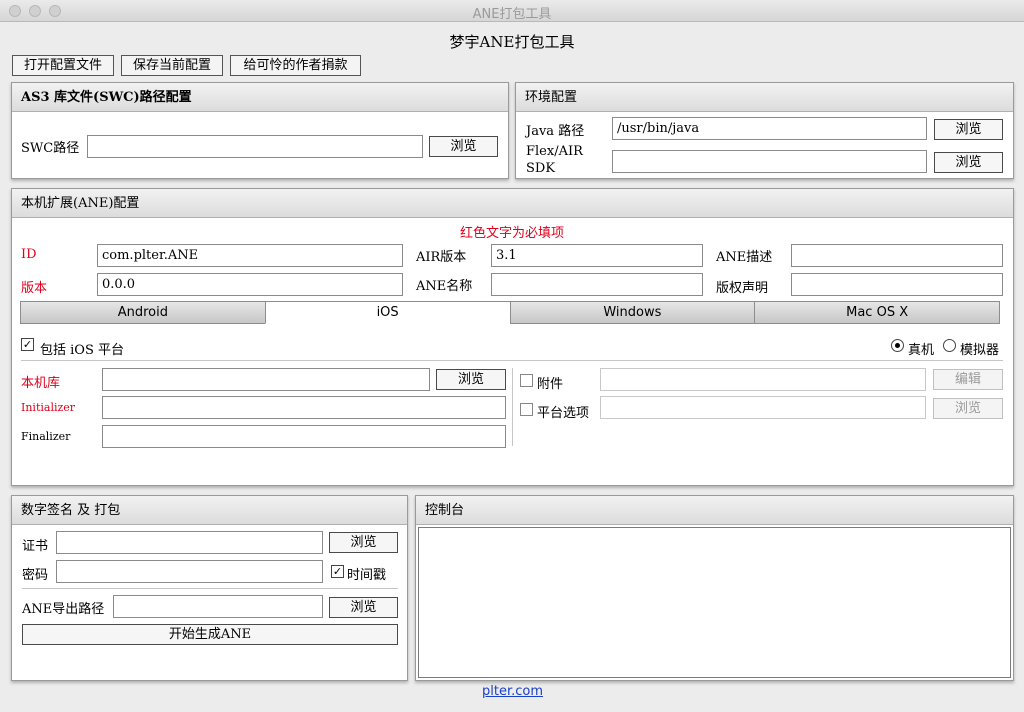 This screenshot has height=712, width=1024. Describe the element at coordinates (554, 151) in the screenshot. I see `sdk-label-line1: Flex/AIR` at that location.